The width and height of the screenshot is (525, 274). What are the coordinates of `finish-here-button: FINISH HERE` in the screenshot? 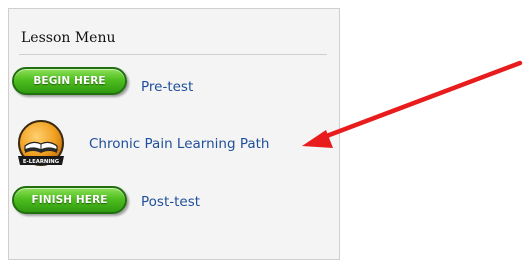 It's located at (69, 200).